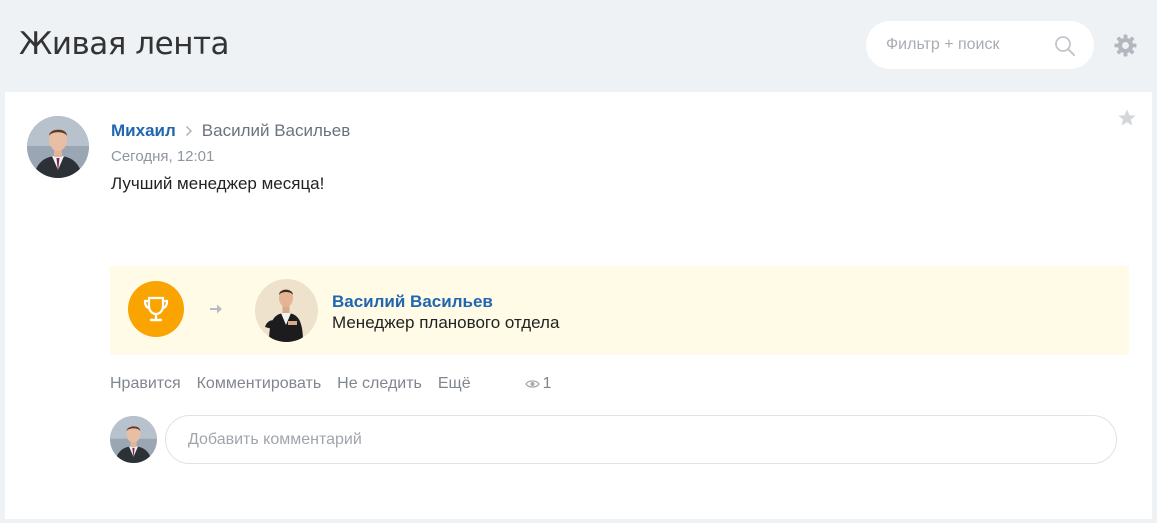 This screenshot has width=1157, height=523. Describe the element at coordinates (412, 302) in the screenshot. I see `awardee-name: Василий Васильев` at that location.